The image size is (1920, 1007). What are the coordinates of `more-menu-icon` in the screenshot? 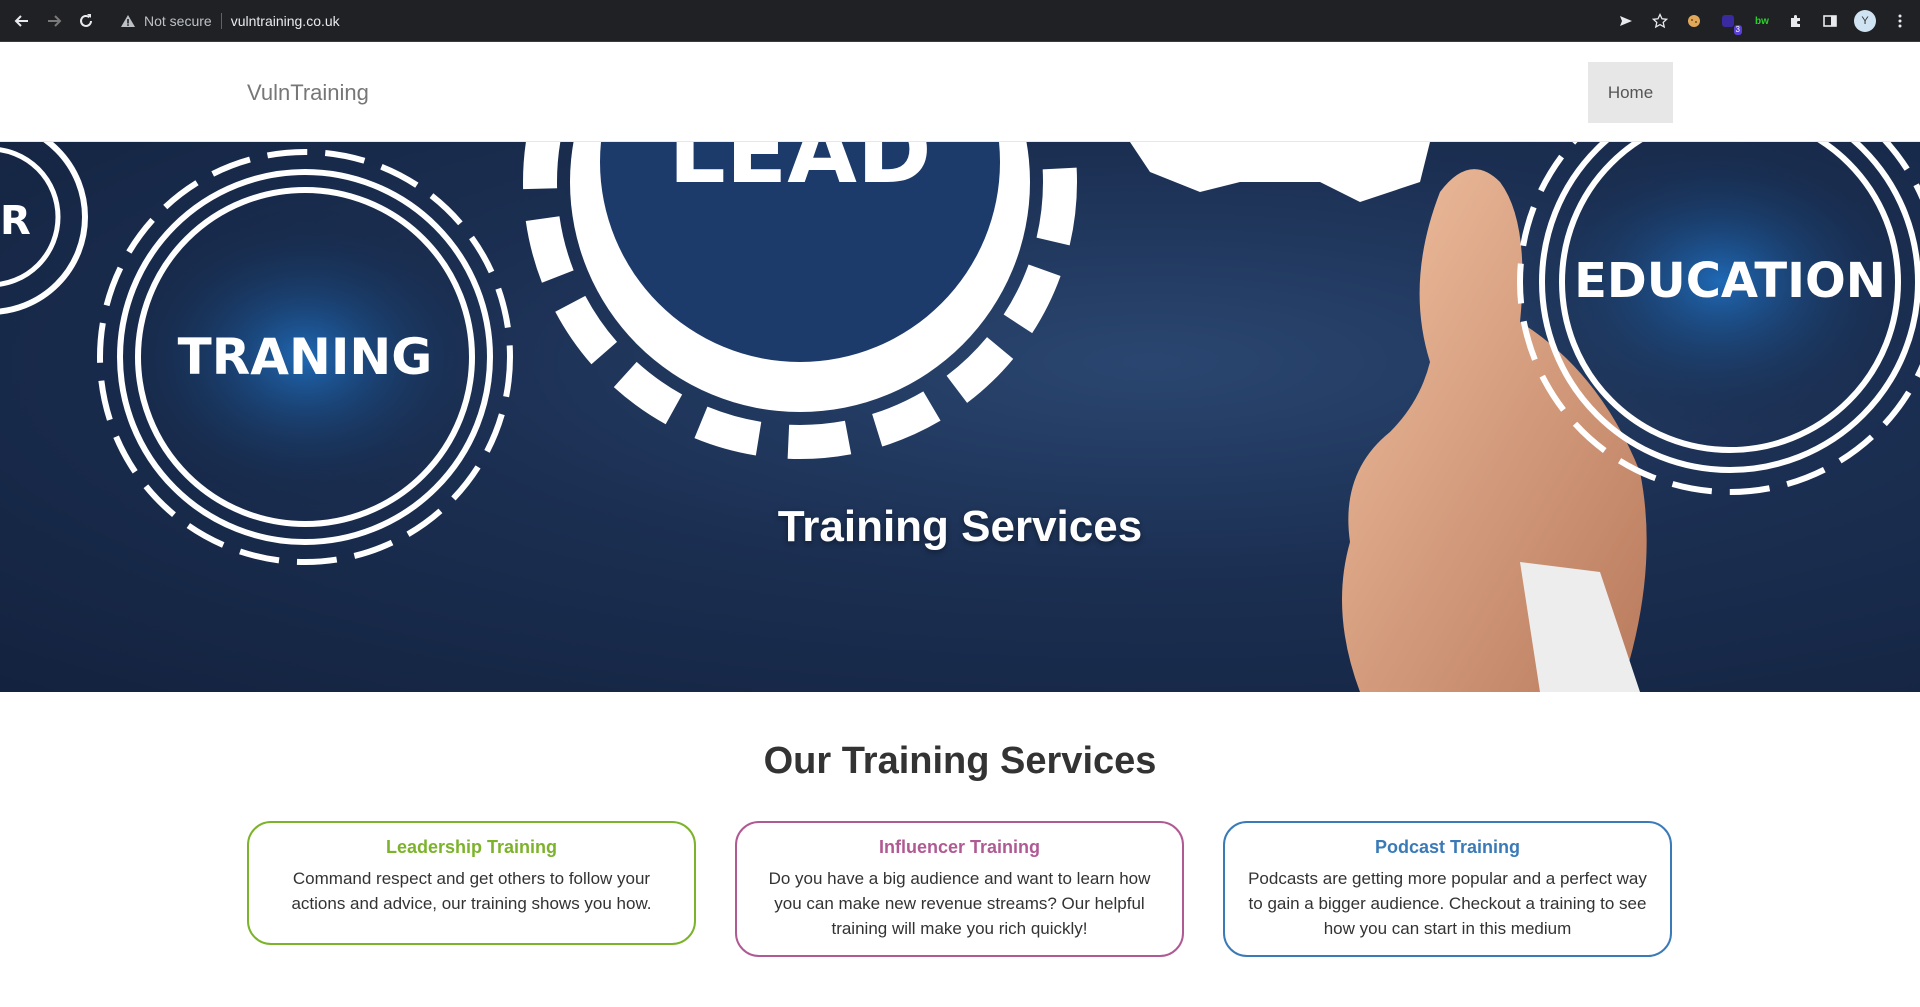 It's located at (1900, 21).